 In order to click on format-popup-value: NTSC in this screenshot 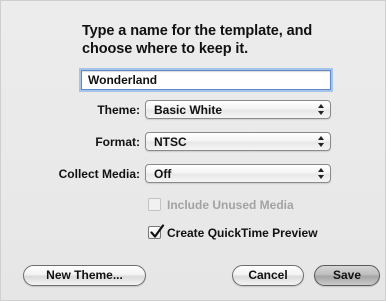, I will do `click(170, 142)`.